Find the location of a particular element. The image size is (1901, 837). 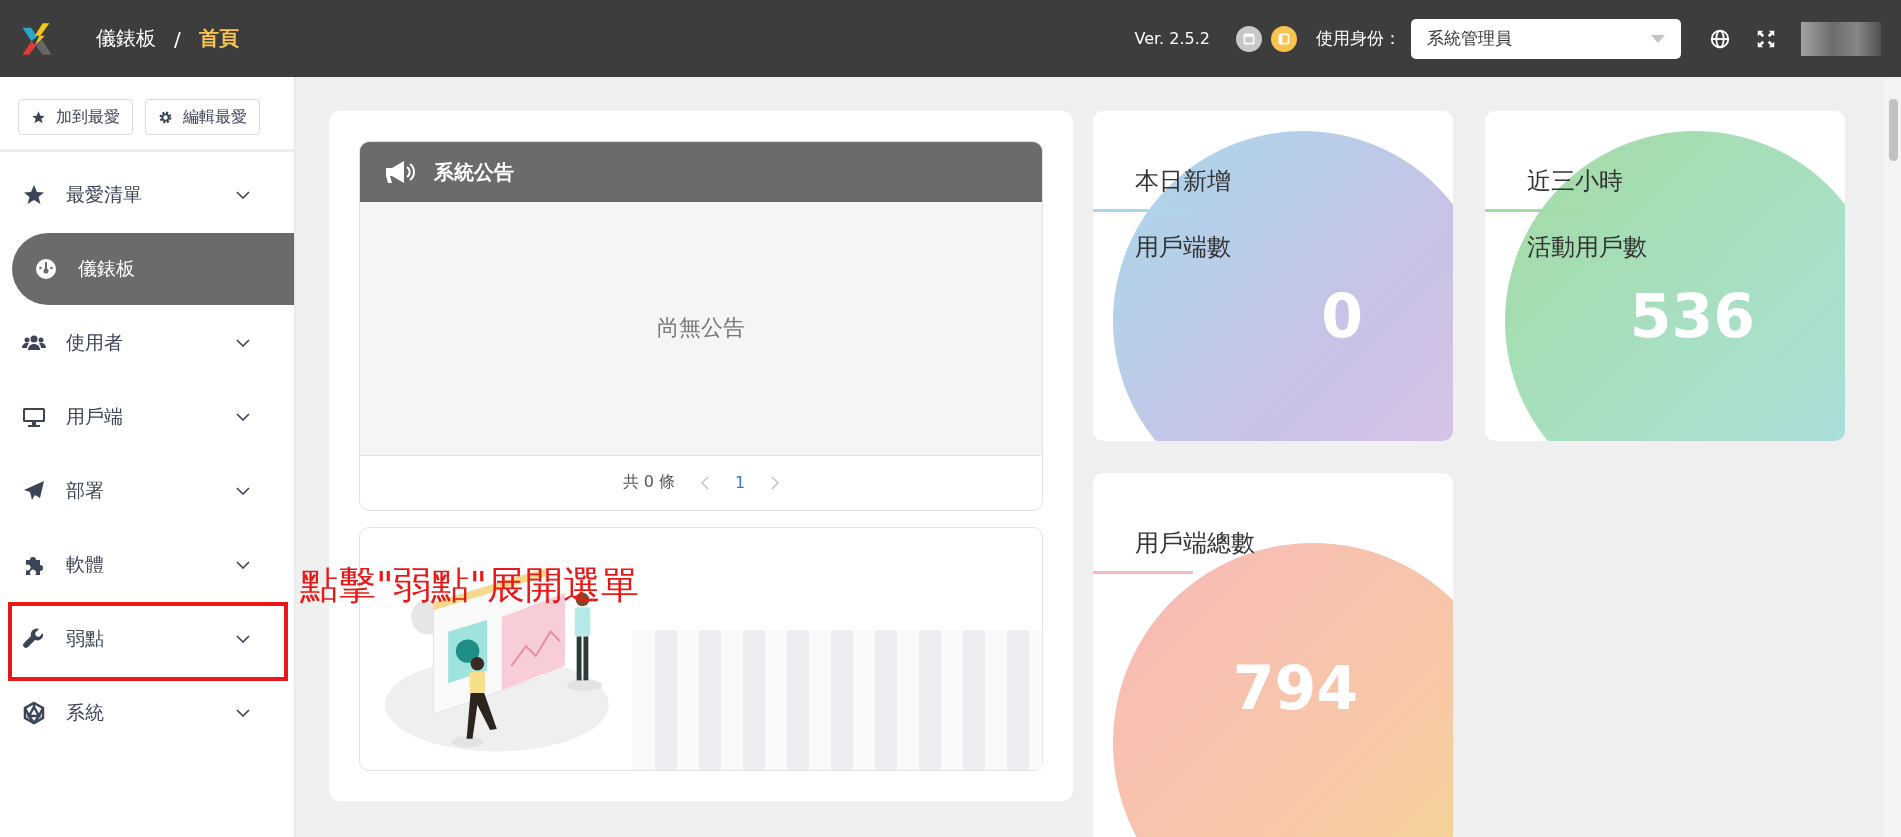

page-number: 1 is located at coordinates (740, 483).